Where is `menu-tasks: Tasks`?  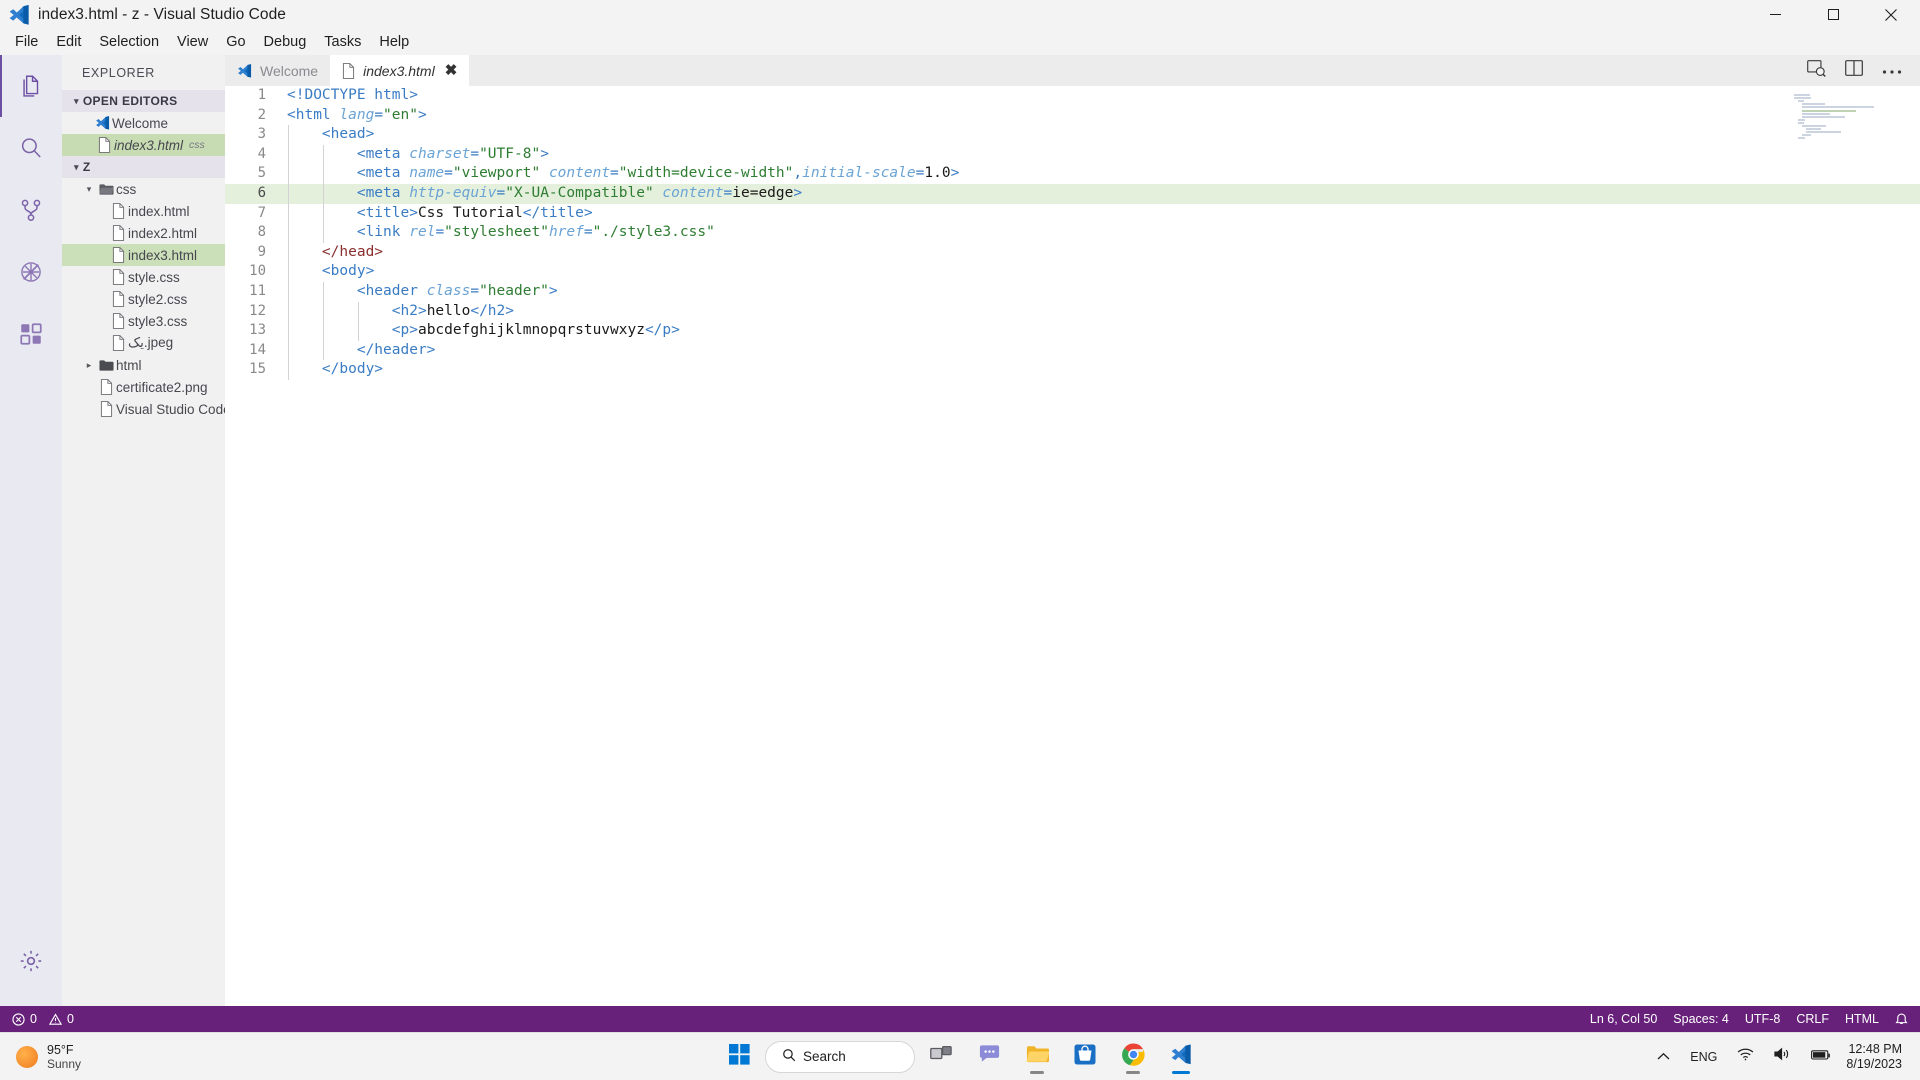
menu-tasks: Tasks is located at coordinates (342, 42).